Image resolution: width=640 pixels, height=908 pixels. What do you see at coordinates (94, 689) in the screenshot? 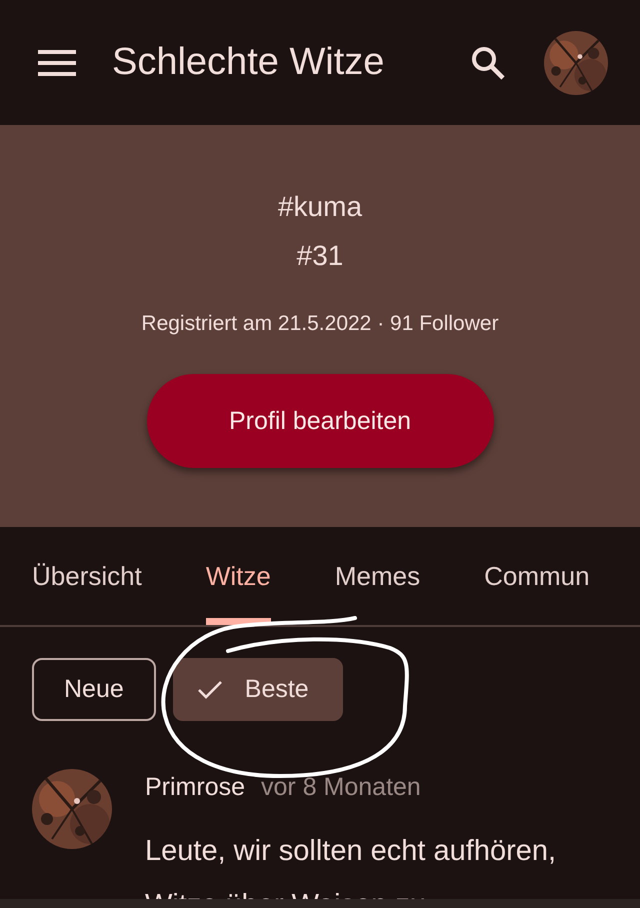
I see `filter-chip: Neue` at bounding box center [94, 689].